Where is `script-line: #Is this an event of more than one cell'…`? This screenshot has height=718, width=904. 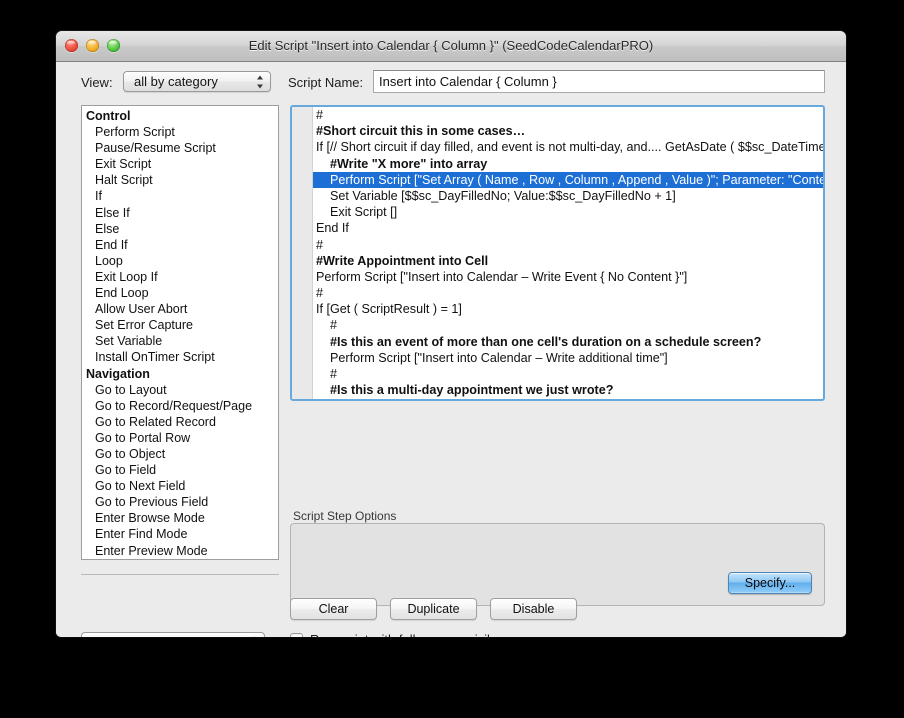 script-line: #Is this an event of more than one cell'… is located at coordinates (568, 342).